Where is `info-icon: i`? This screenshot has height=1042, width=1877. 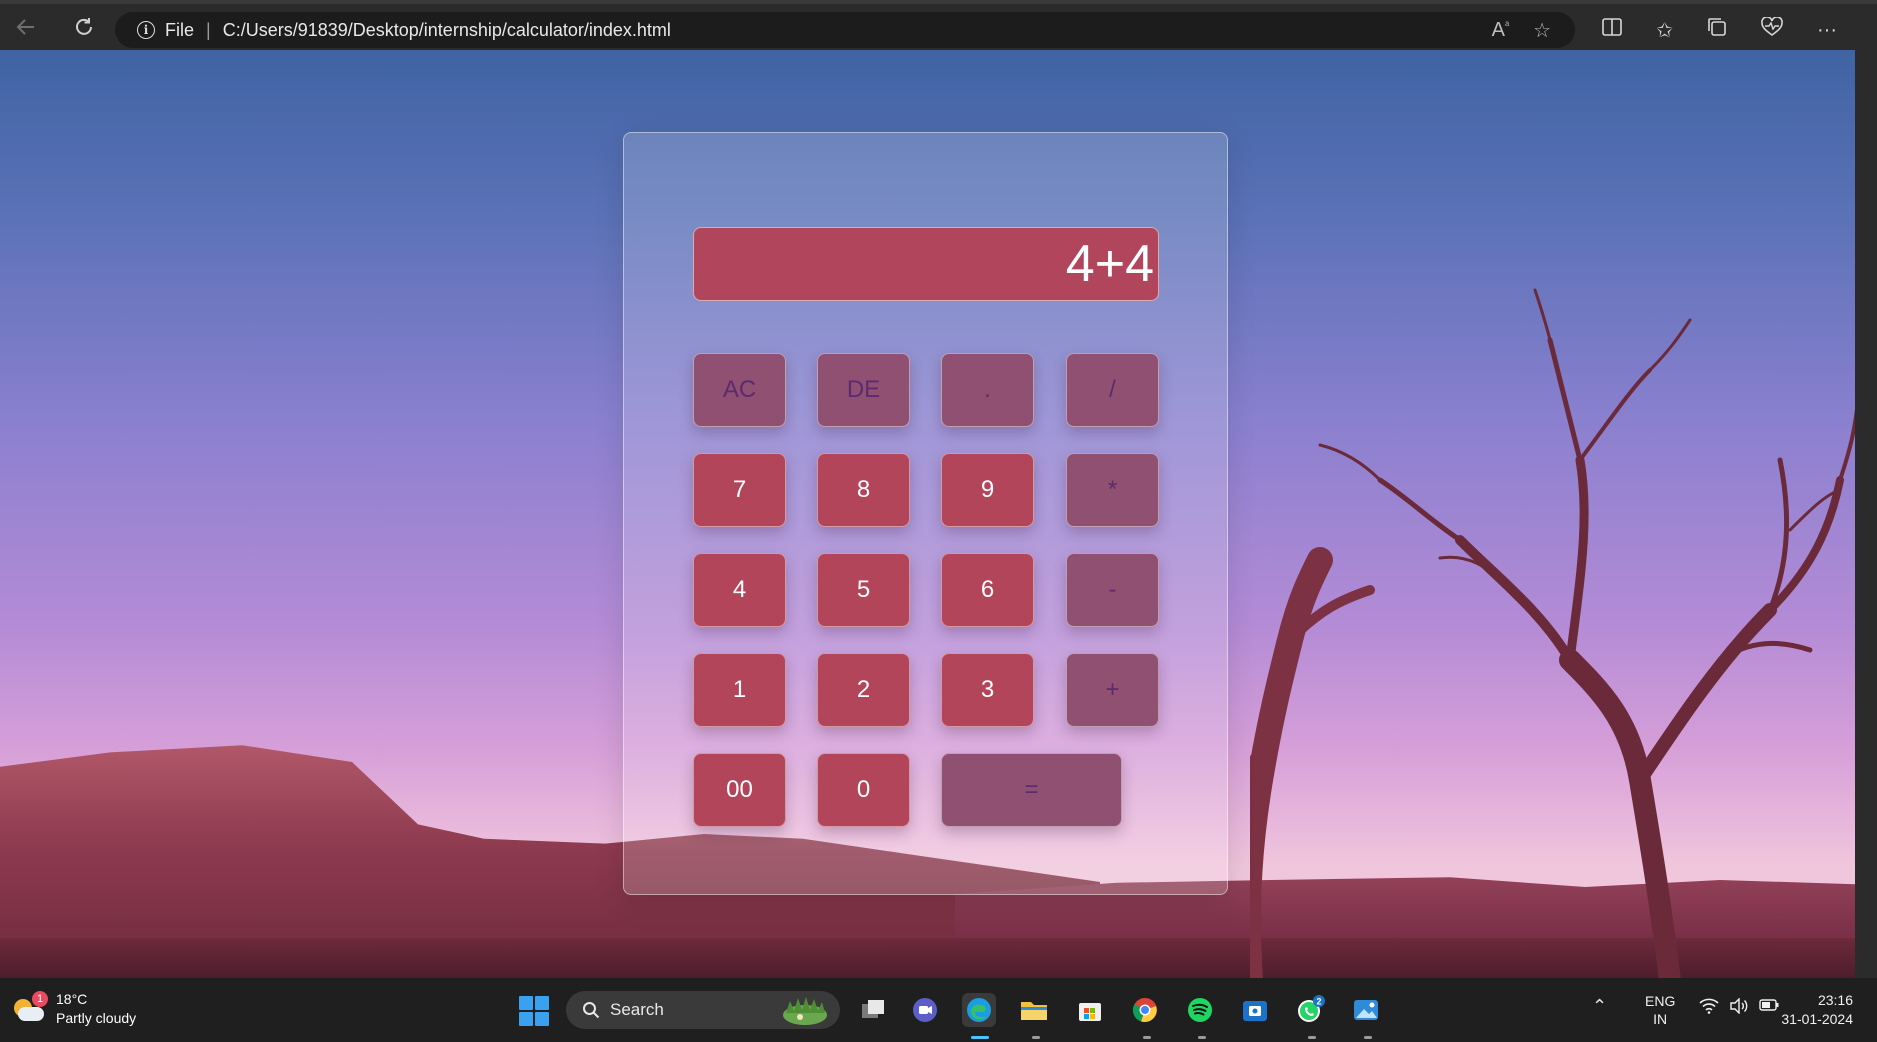
info-icon: i is located at coordinates (146, 30).